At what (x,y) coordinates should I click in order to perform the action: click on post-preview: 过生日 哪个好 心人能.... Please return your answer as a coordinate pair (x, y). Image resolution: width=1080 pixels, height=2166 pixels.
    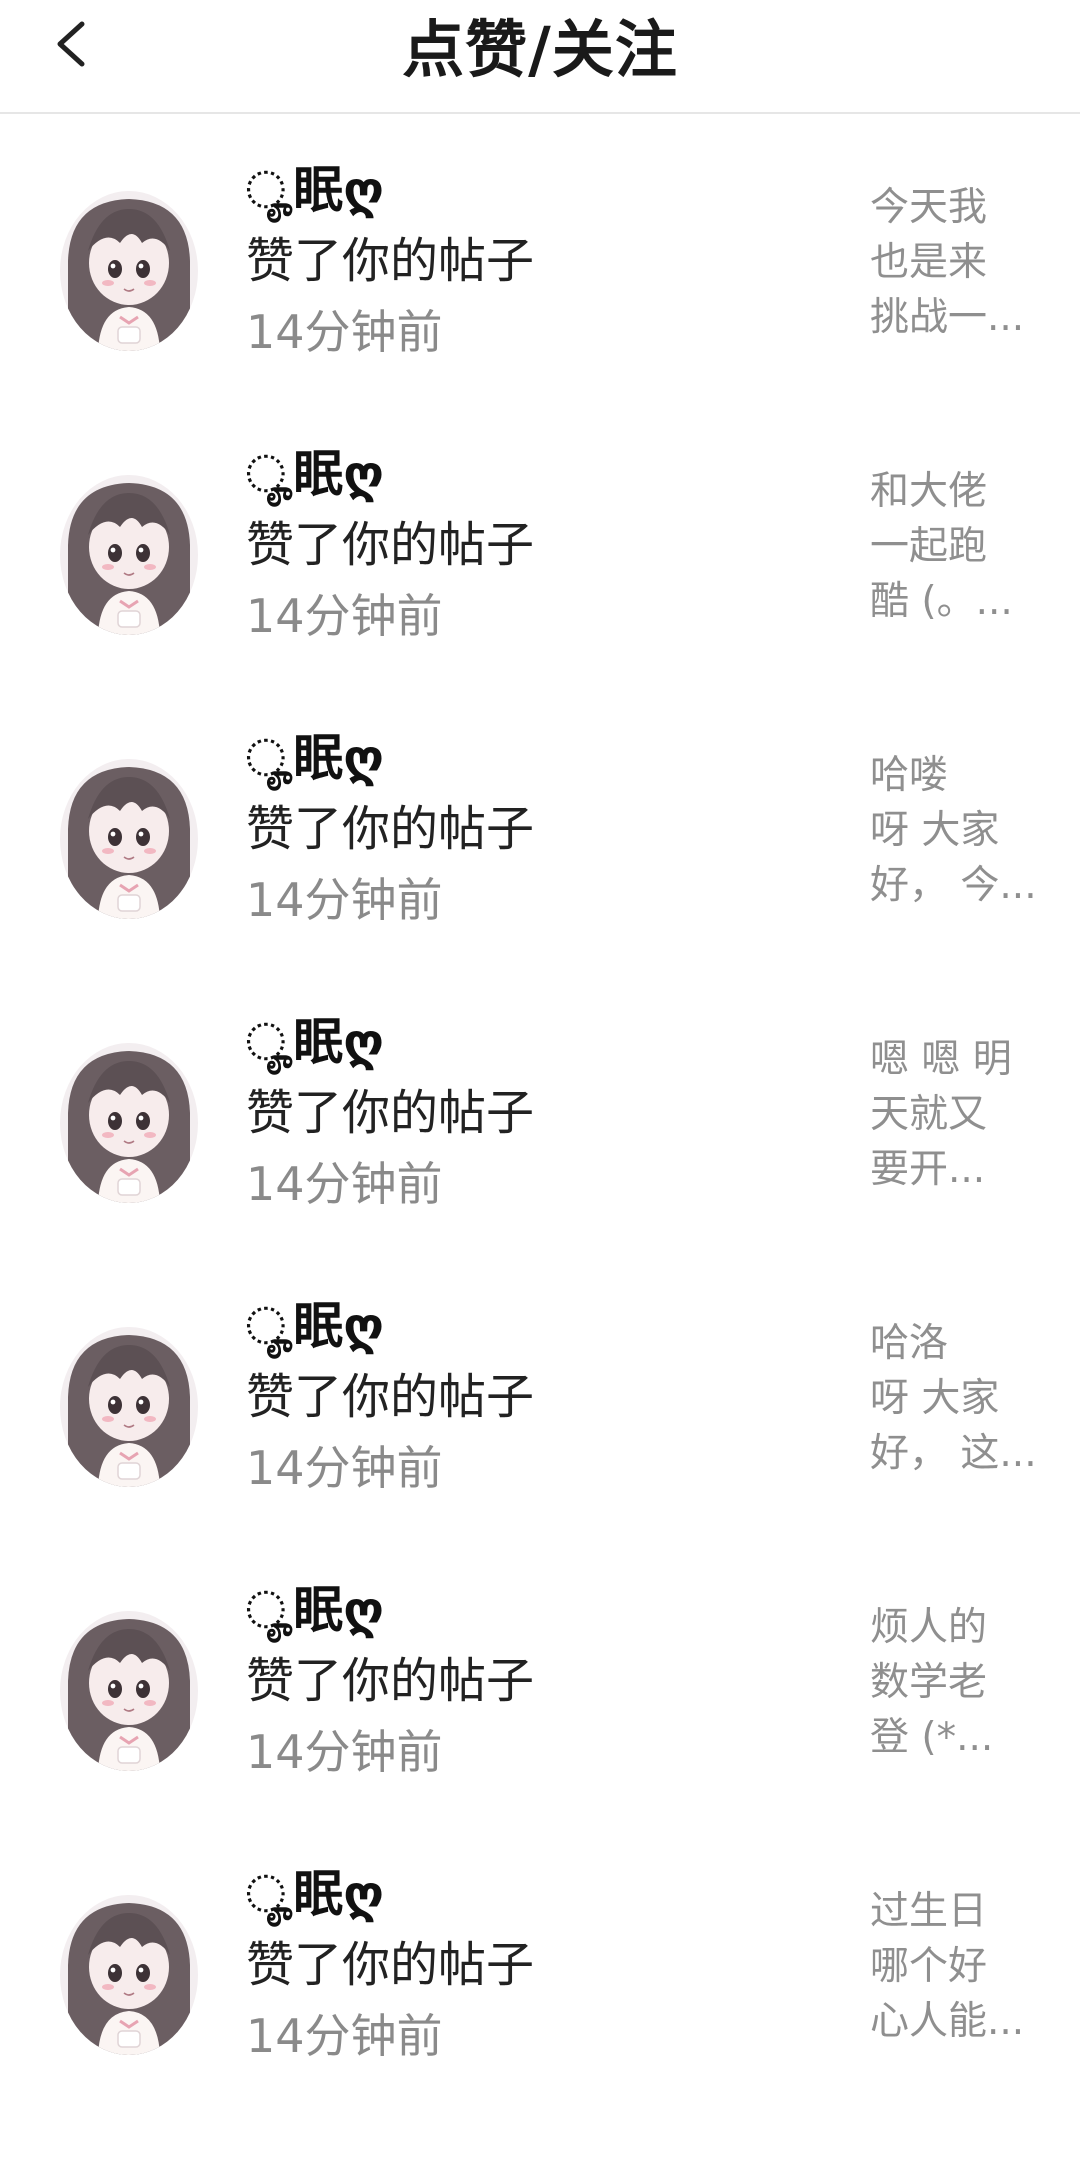
    Looking at the image, I should click on (956, 1966).